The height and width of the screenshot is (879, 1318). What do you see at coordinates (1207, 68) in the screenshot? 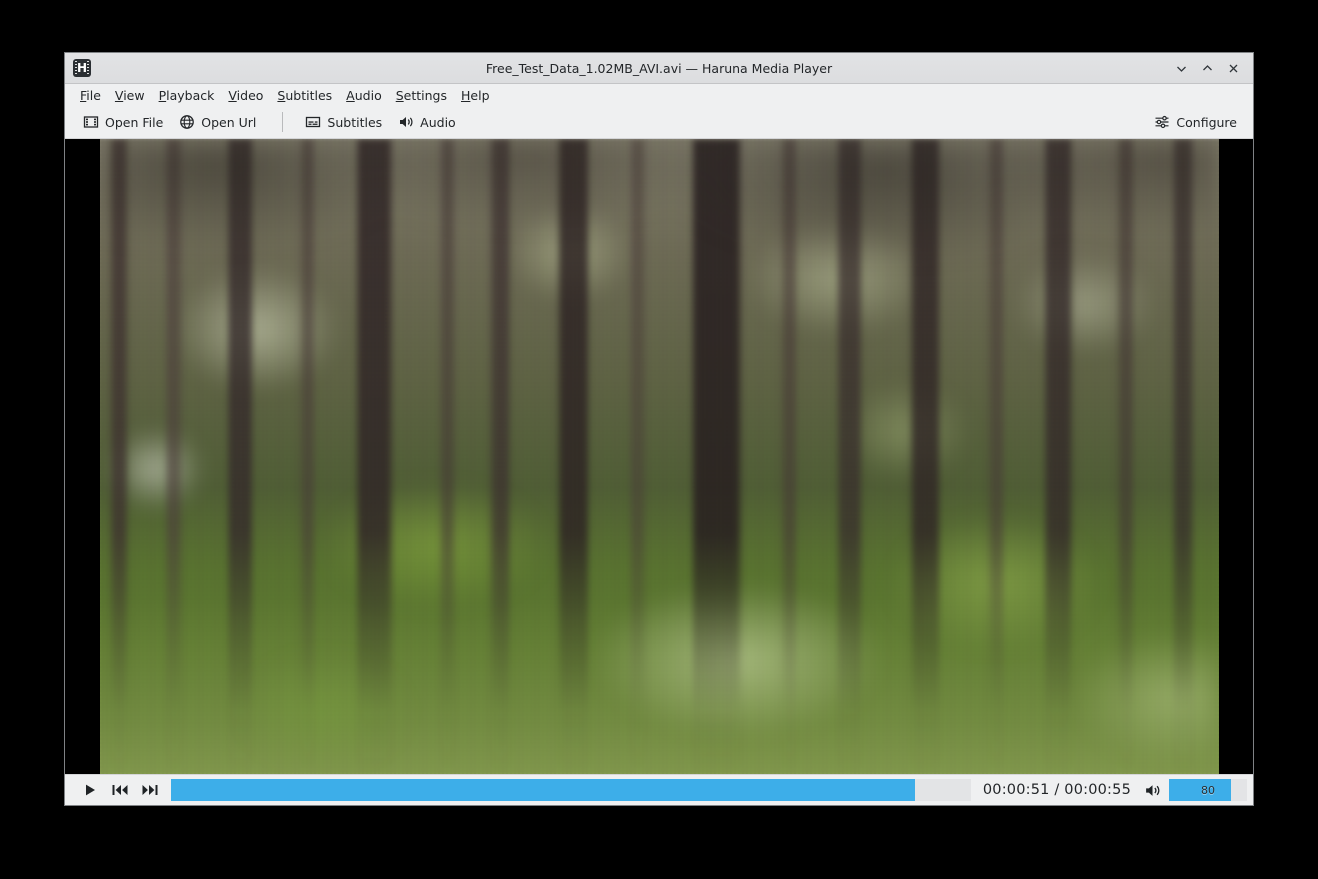
I see `maximize-icon` at bounding box center [1207, 68].